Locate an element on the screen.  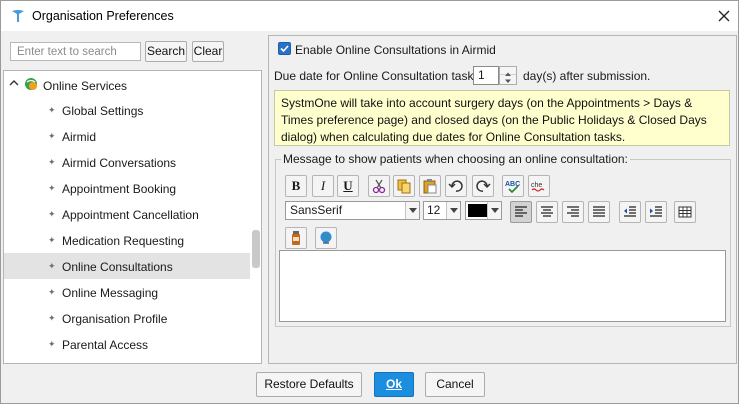
restore-defaults-button: Restore Defaults is located at coordinates (309, 384).